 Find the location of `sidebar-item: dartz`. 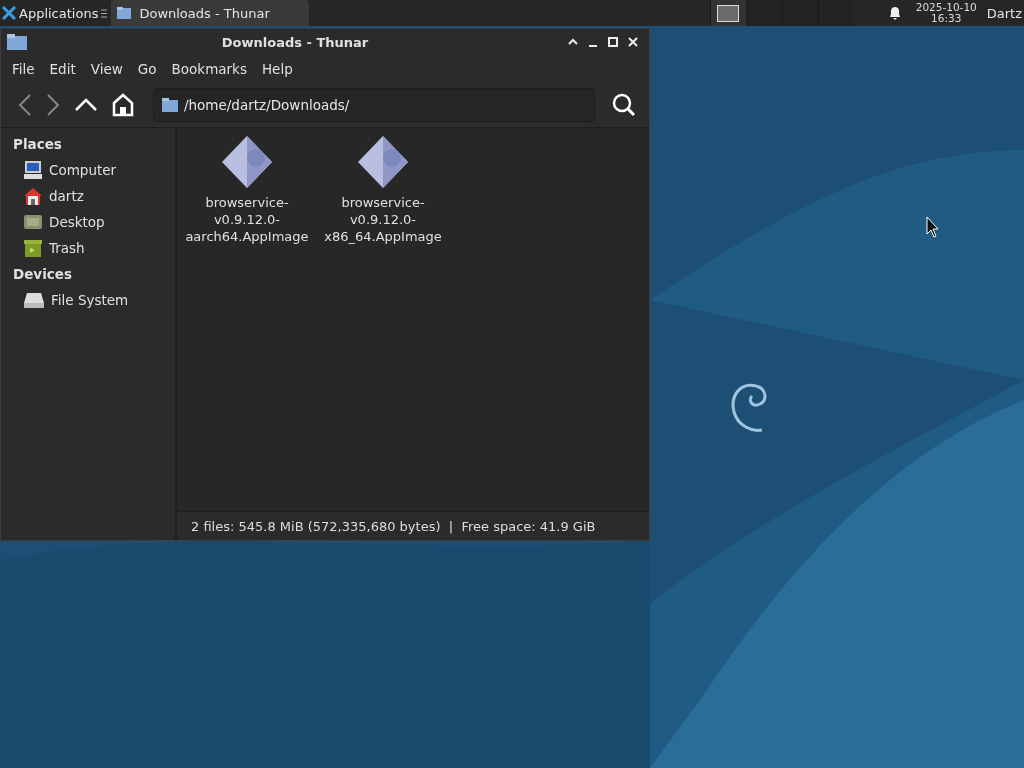

sidebar-item: dartz is located at coordinates (88, 196).